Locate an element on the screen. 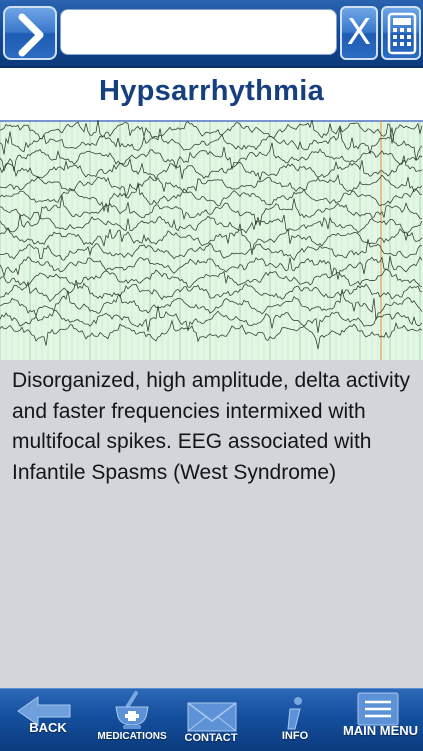 Image resolution: width=423 pixels, height=751 pixels. page-title: Hypsarrhythmia is located at coordinates (211, 91).